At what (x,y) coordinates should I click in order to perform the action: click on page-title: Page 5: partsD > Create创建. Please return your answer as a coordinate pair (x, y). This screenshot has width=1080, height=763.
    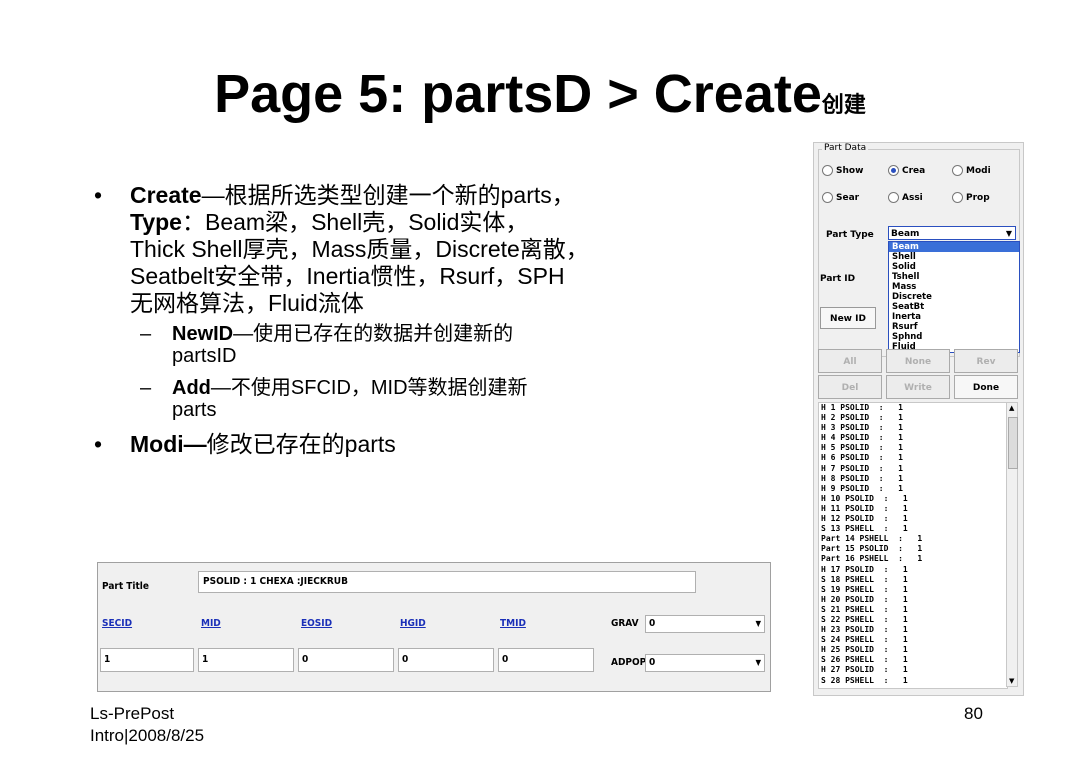
    Looking at the image, I should click on (540, 99).